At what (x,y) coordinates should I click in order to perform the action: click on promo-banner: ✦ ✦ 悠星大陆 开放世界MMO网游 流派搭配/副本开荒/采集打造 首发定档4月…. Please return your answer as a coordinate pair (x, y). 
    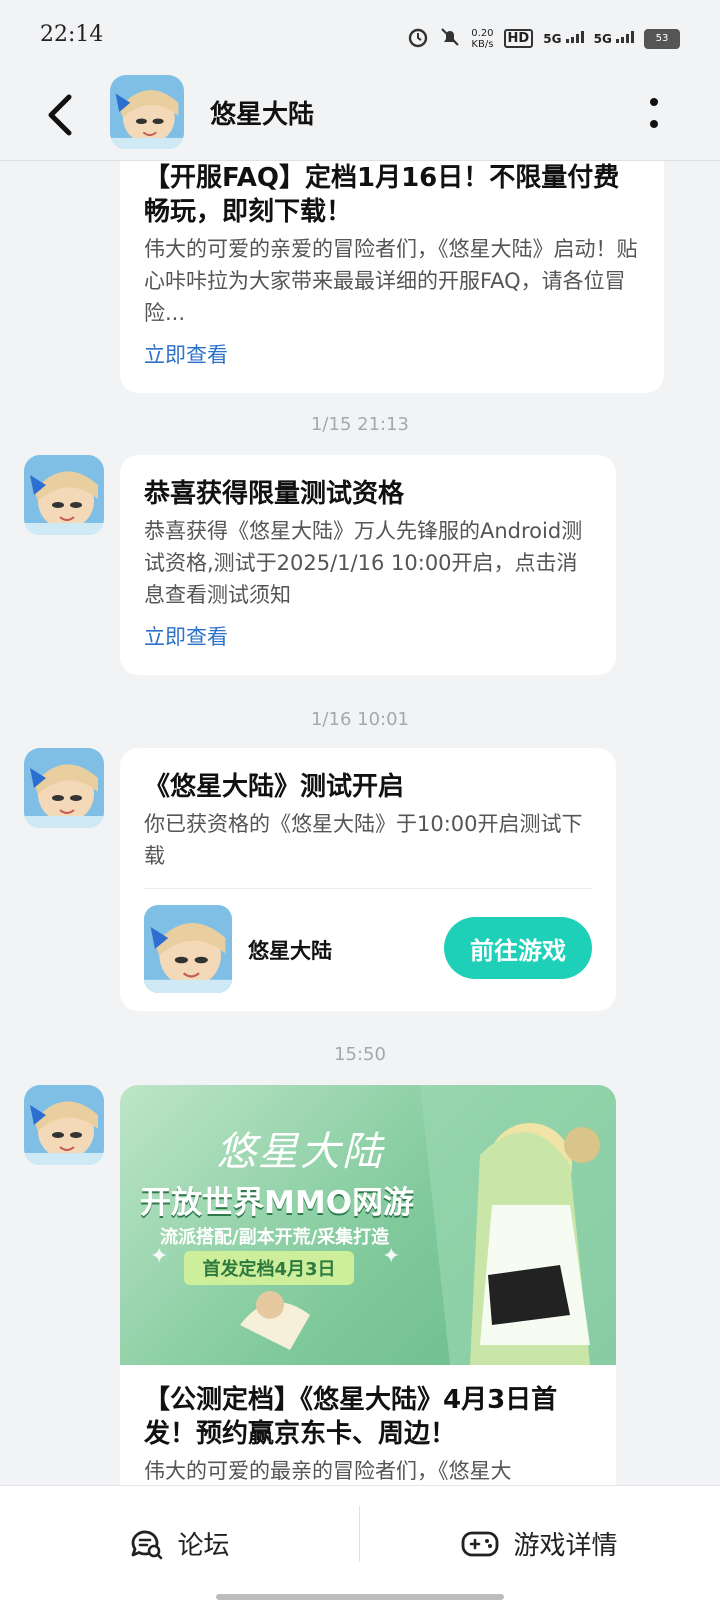
    Looking at the image, I should click on (368, 1225).